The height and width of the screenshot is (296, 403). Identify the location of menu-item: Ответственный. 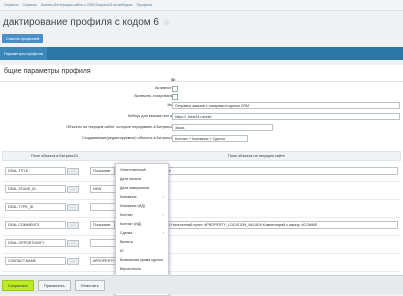
(133, 170).